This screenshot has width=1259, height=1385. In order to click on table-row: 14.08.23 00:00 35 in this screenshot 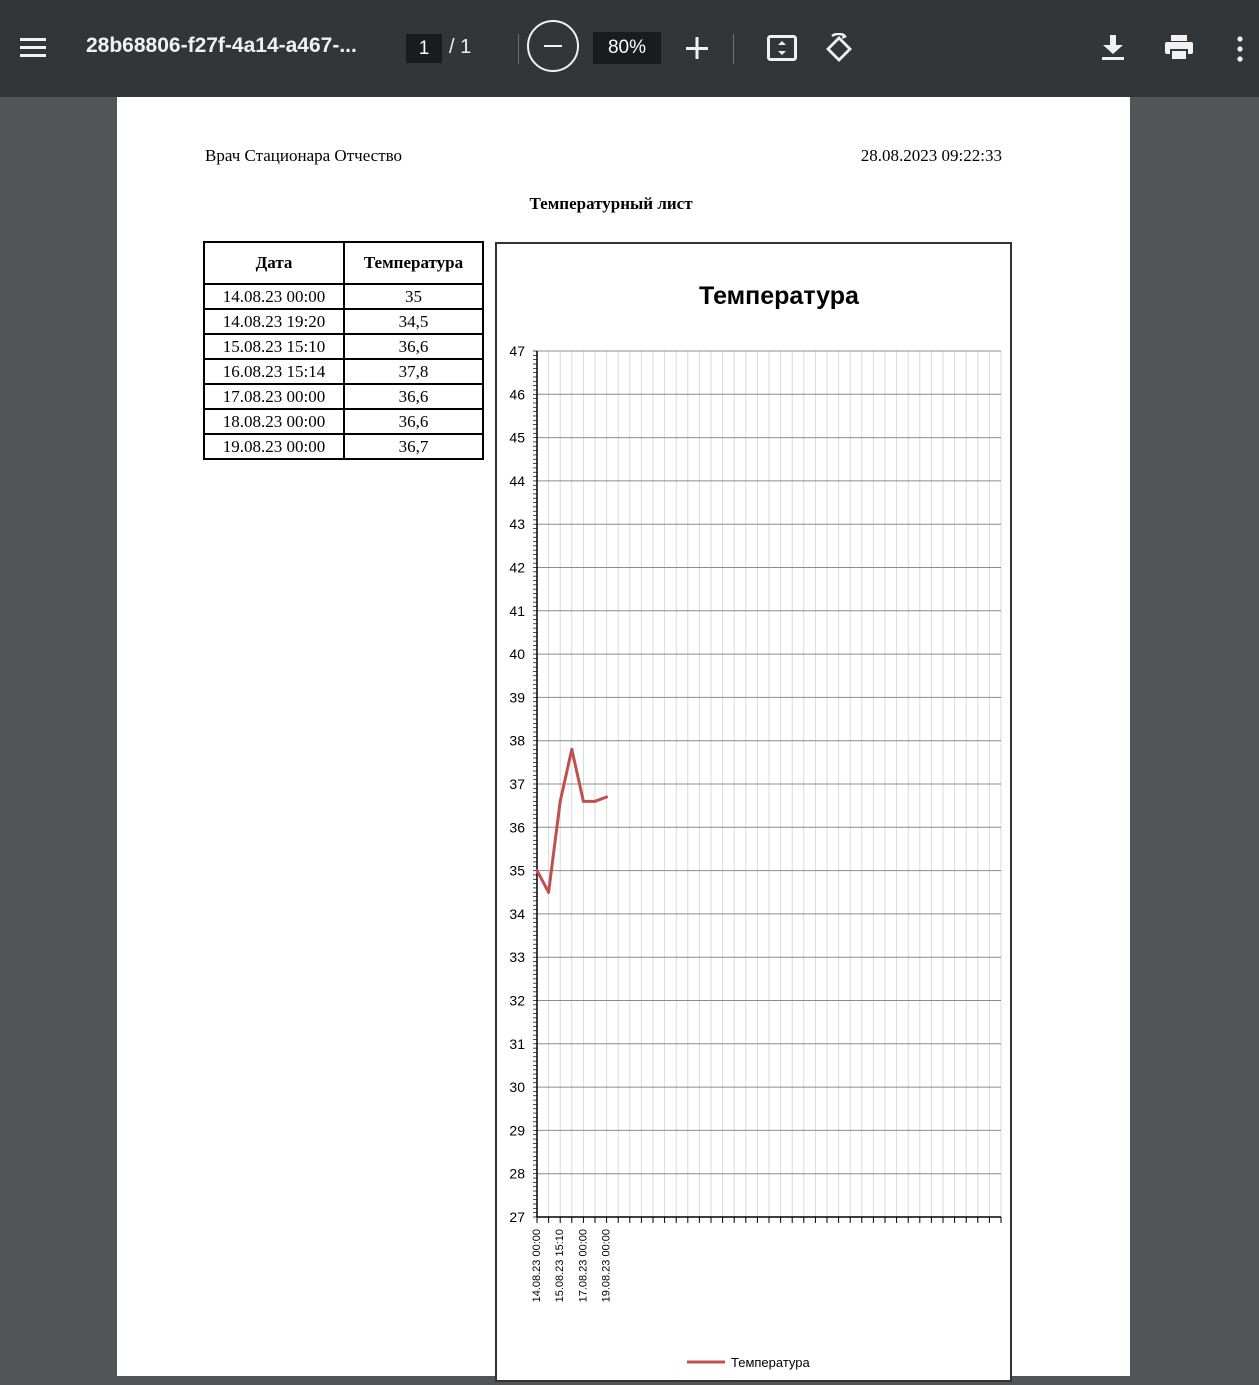, I will do `click(343, 296)`.